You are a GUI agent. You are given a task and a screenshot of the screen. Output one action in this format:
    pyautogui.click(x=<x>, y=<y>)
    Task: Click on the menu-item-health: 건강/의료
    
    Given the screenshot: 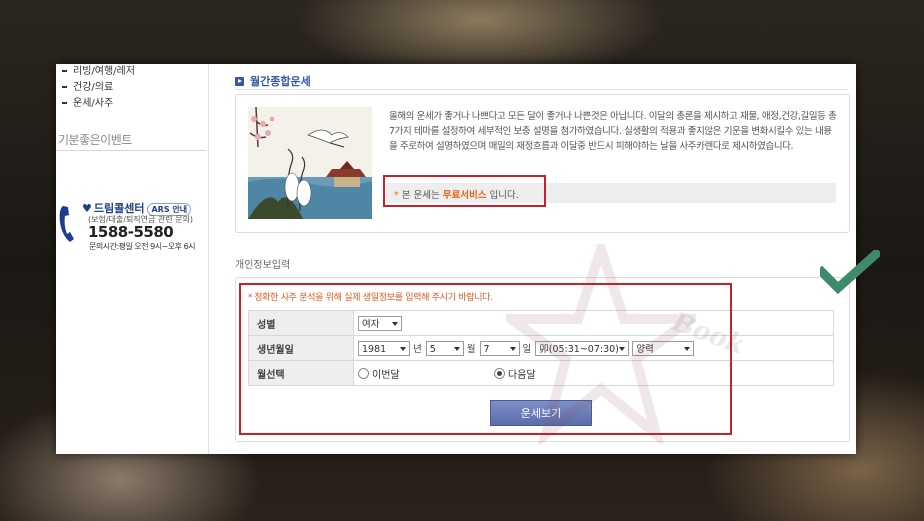 What is the action you would take?
    pyautogui.click(x=98, y=88)
    